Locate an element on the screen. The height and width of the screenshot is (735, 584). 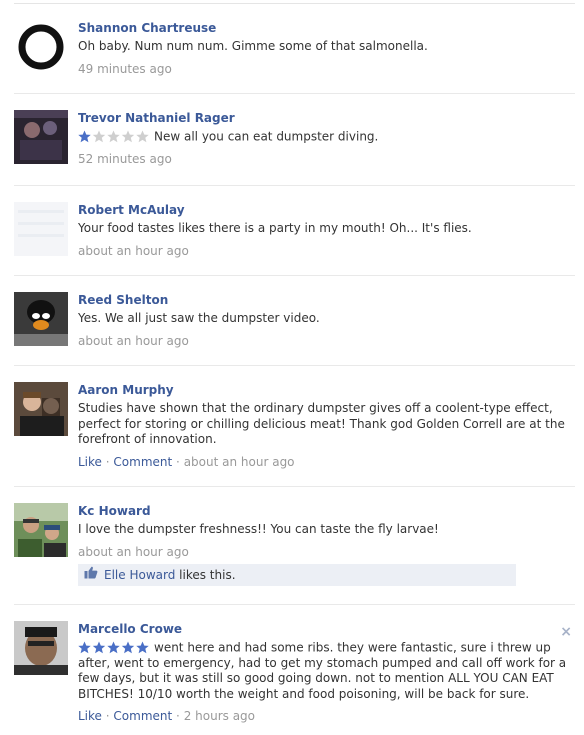
ring-avatar-icon is located at coordinates (41, 47).